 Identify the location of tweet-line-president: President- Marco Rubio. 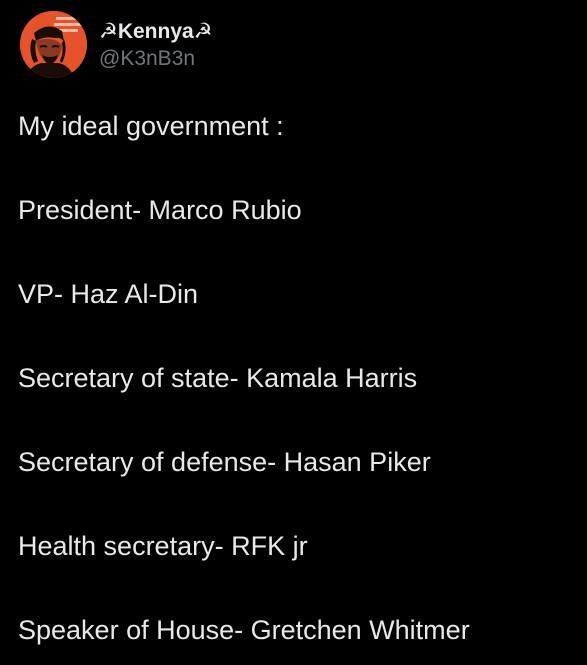
(160, 210).